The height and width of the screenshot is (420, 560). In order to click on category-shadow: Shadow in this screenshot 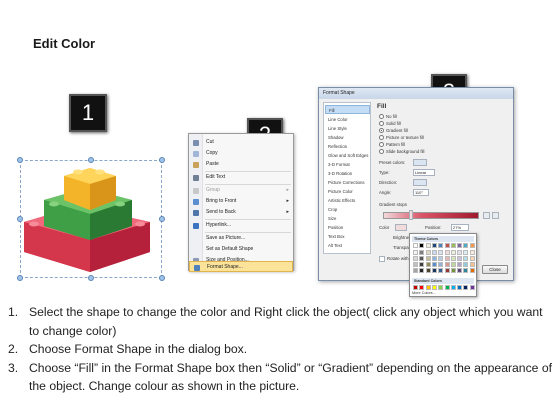, I will do `click(347, 137)`.